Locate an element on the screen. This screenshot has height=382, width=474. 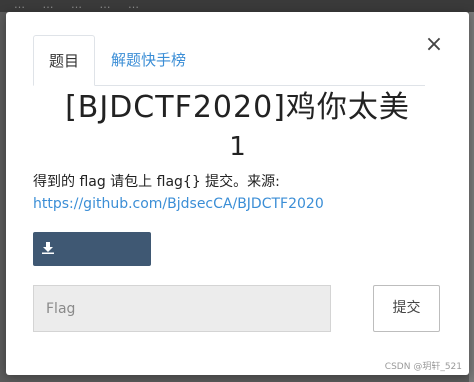
challenge-score: 1 is located at coordinates (237, 147).